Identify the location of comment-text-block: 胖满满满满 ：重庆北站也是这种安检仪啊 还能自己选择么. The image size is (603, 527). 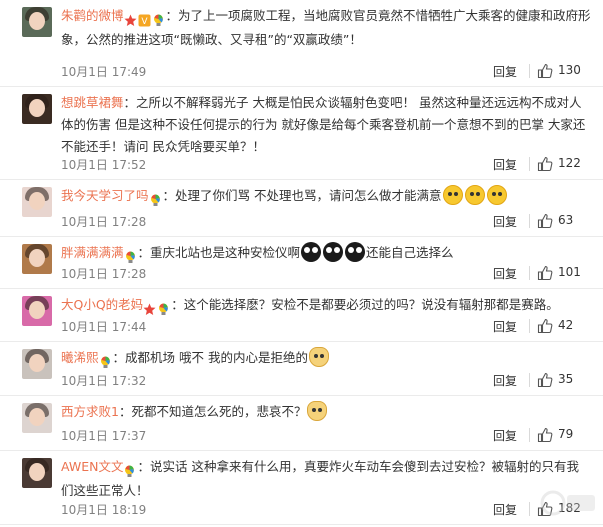
(326, 254).